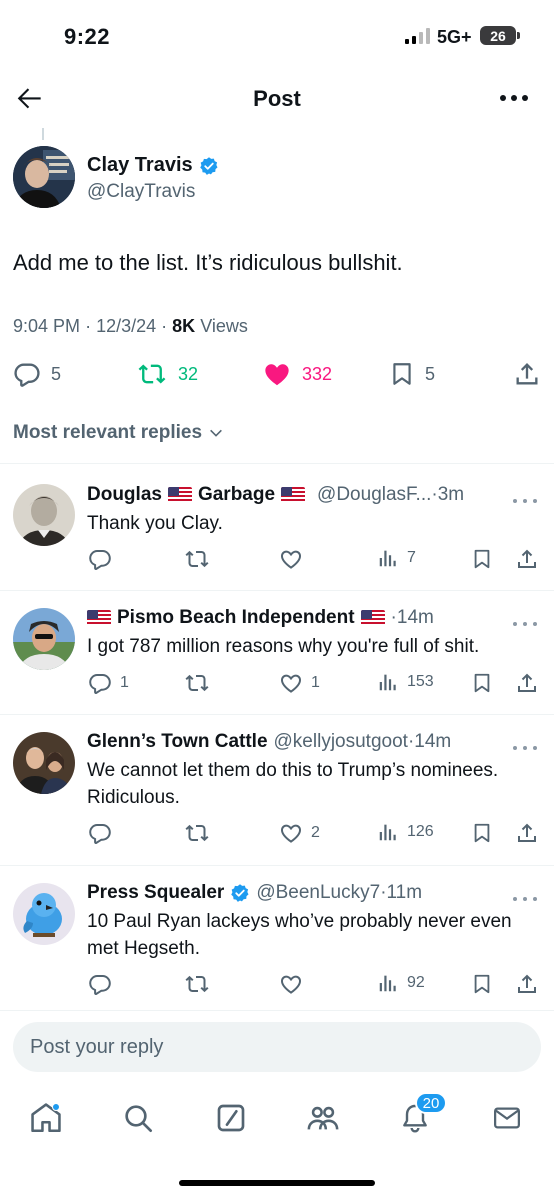 This screenshot has height=1200, width=554. What do you see at coordinates (514, 98) in the screenshot?
I see `more-options-button` at bounding box center [514, 98].